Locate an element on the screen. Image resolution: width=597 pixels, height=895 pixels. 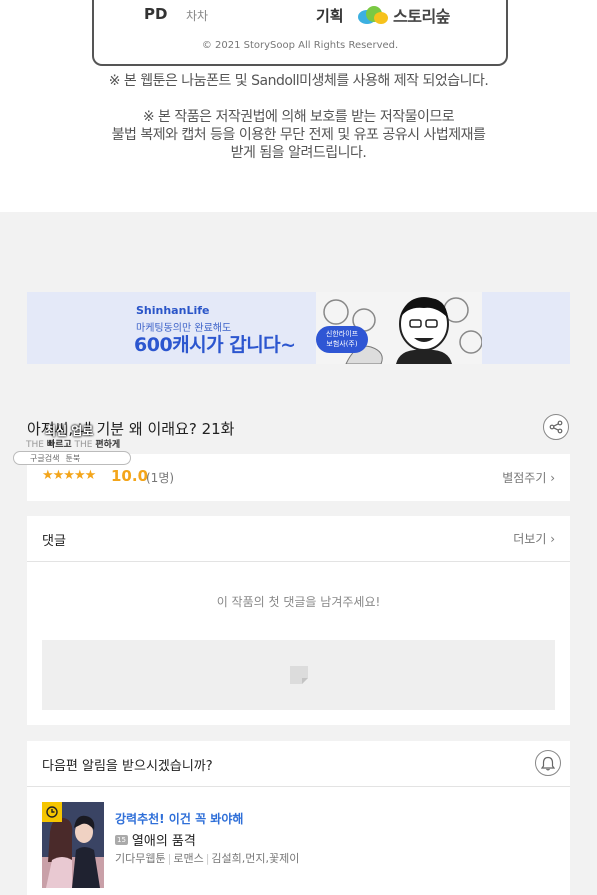
meta-authors: 김설희,먼지,꽃제이 is located at coordinates (255, 858).